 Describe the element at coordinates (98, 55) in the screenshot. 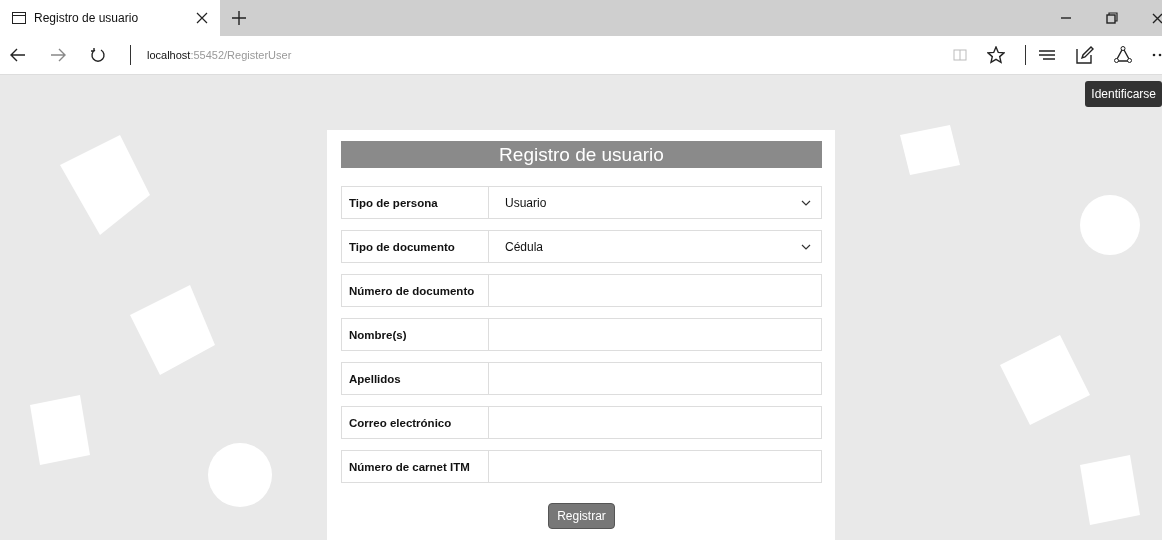

I see `refresh-icon` at that location.